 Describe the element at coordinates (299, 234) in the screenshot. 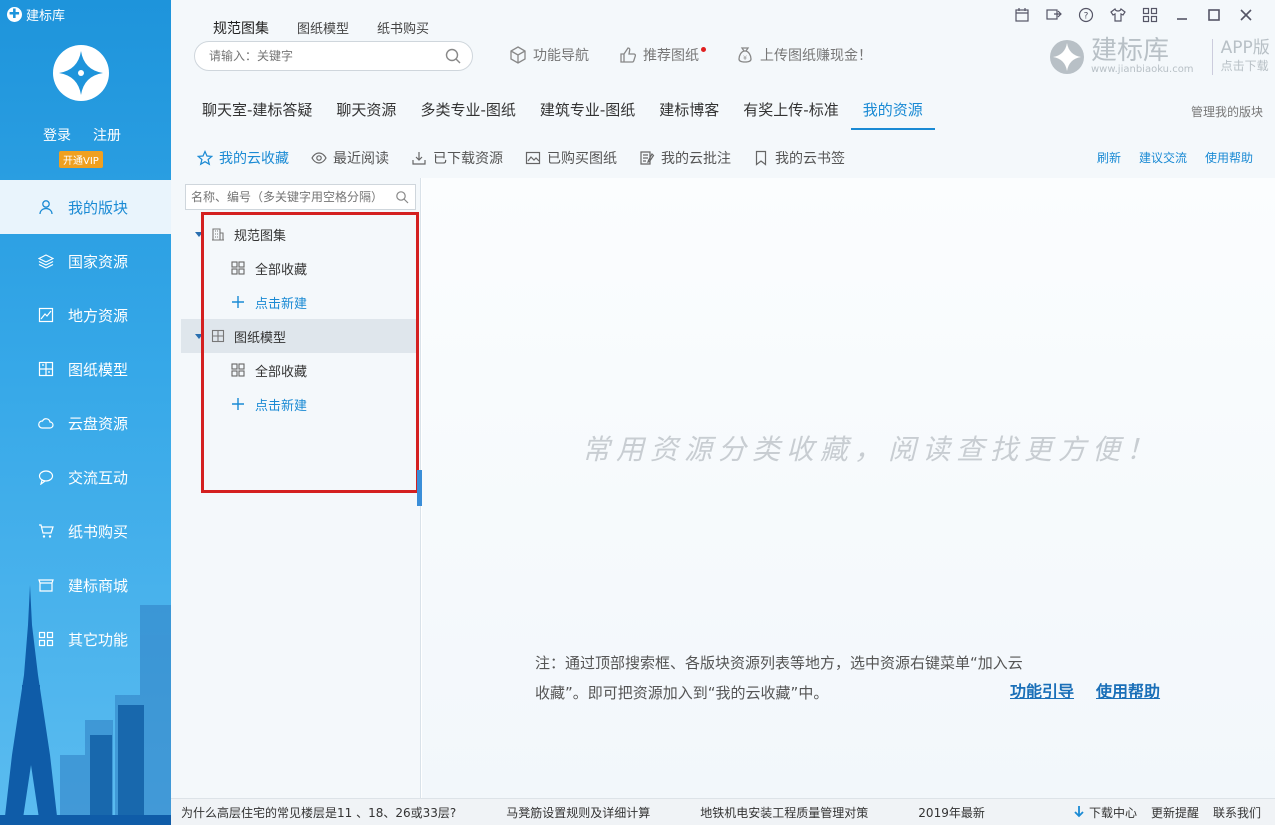

I see `tree-node-standards: 规范图集` at that location.